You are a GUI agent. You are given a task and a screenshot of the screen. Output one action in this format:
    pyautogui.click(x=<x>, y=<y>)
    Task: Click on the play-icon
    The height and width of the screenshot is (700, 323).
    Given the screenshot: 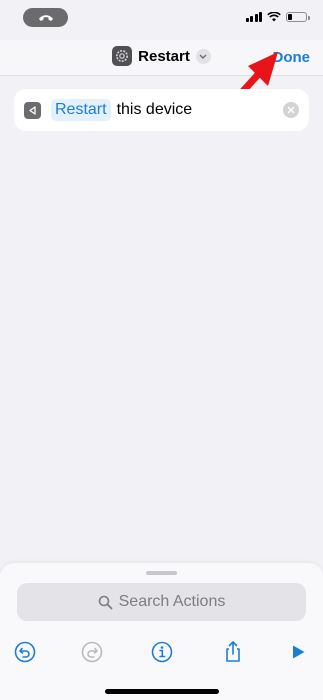 What is the action you would take?
    pyautogui.click(x=299, y=652)
    